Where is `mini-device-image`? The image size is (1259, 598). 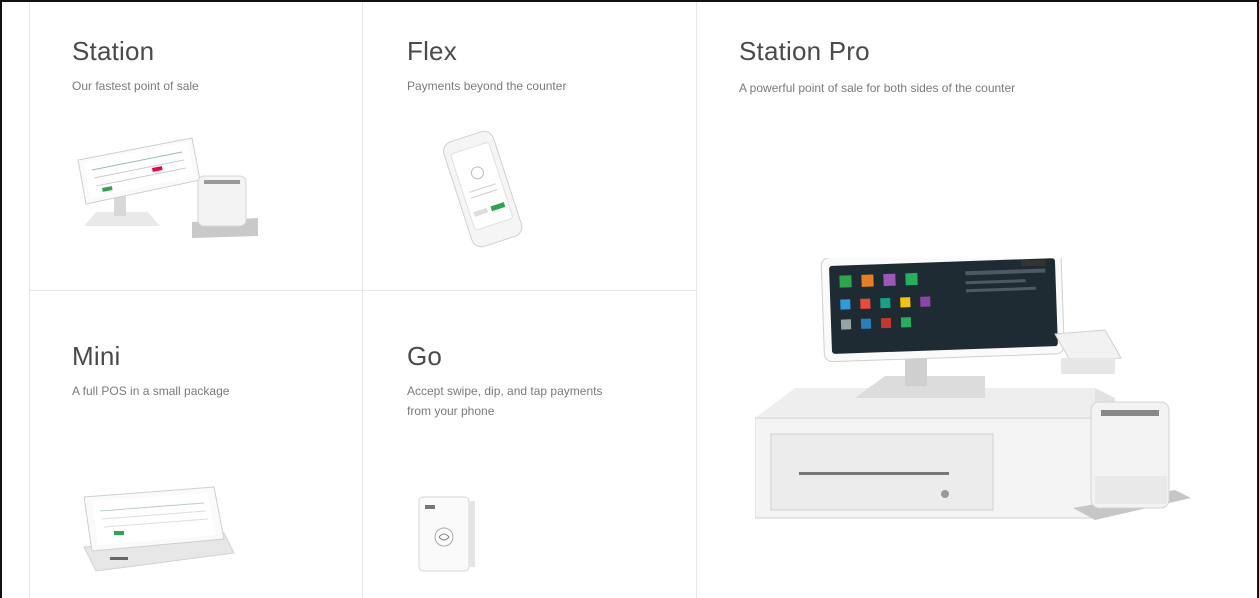
mini-device-image is located at coordinates (159, 529).